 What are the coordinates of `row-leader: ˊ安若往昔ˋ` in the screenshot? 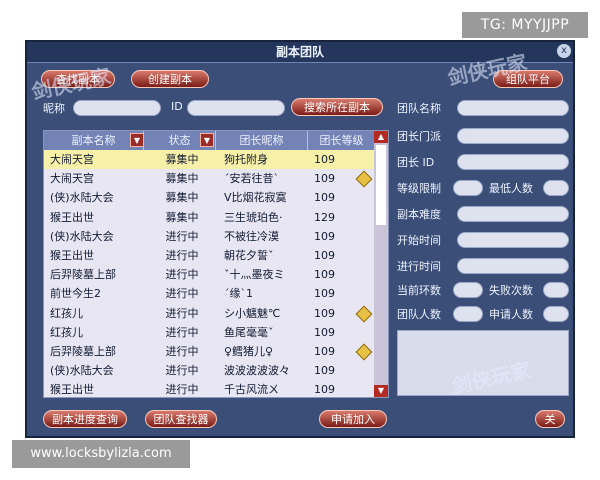 It's located at (251, 179).